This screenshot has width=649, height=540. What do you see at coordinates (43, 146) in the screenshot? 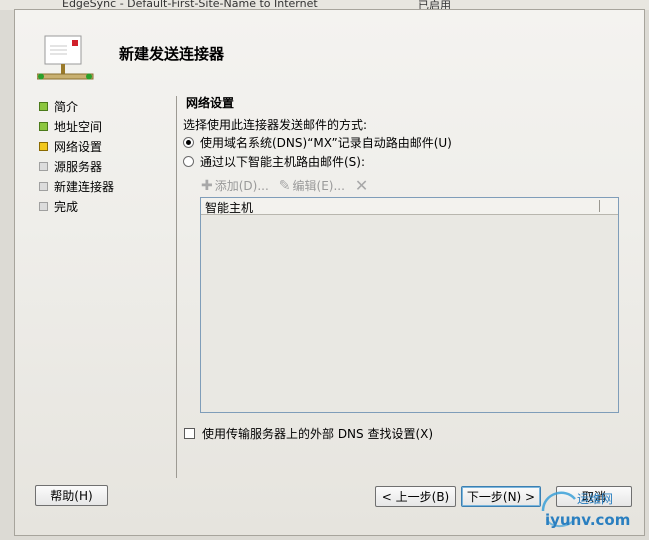
I see `step-current-icon` at bounding box center [43, 146].